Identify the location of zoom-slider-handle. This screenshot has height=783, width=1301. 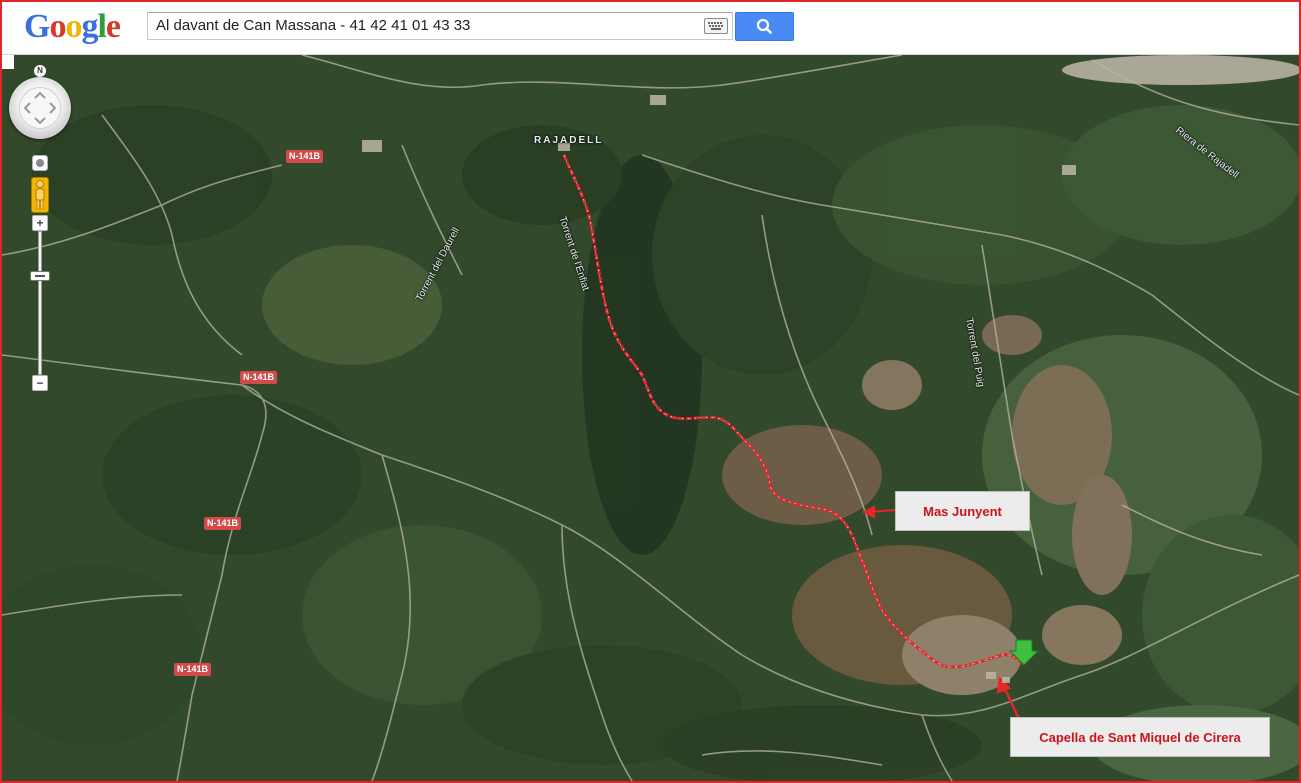
(40, 276).